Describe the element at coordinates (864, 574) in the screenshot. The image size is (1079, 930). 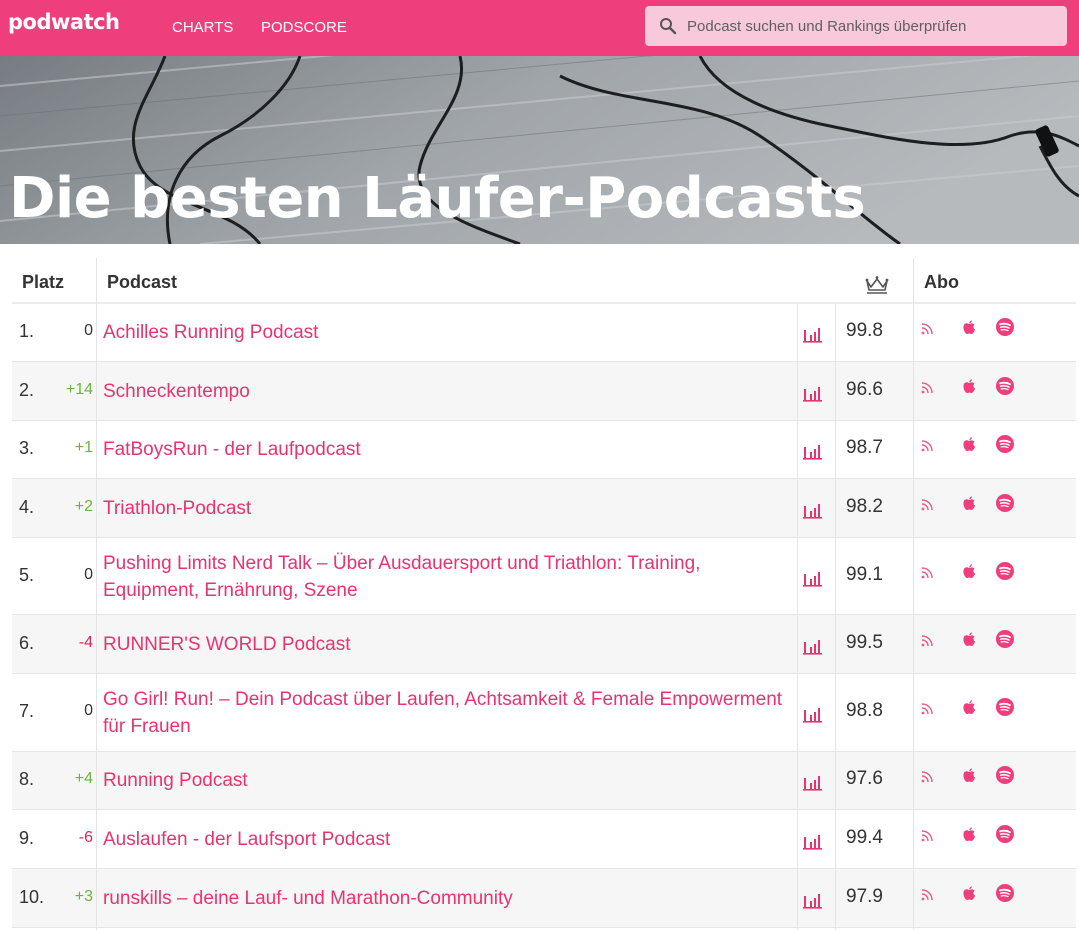
I see `podscore-value: 99.1` at that location.